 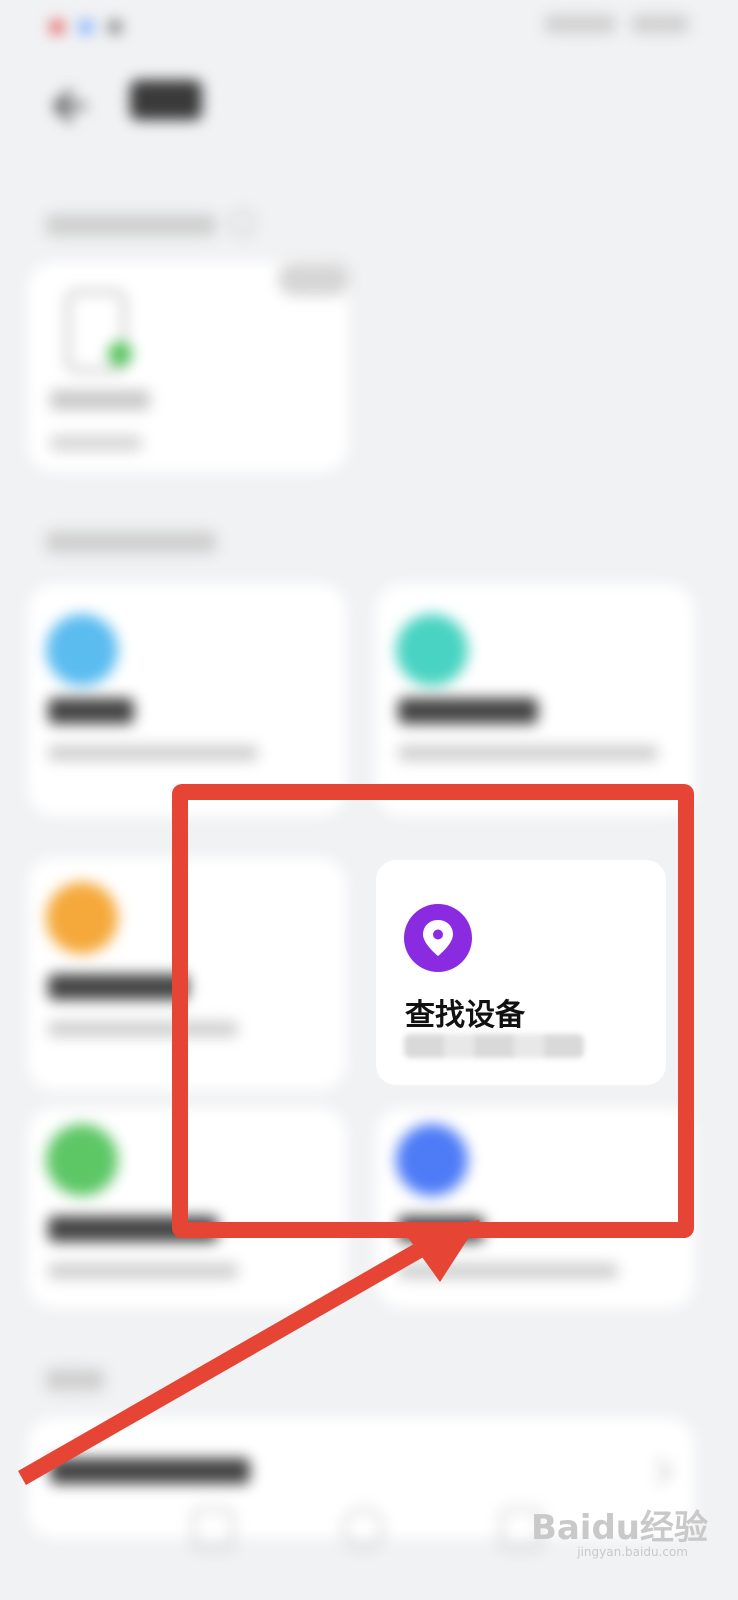 I want to click on arrow-shaft, so click(x=226, y=1361).